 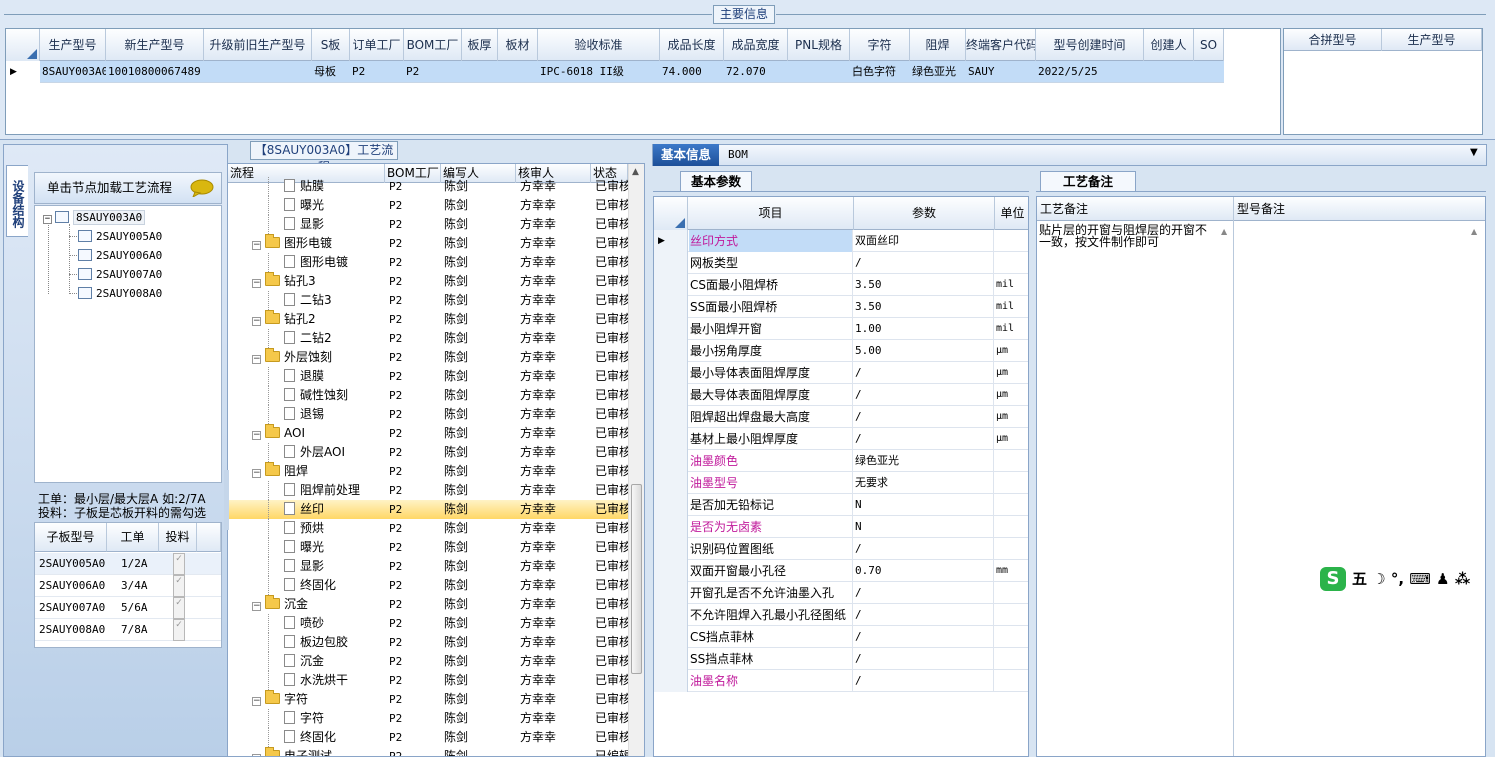 What do you see at coordinates (692, 45) in the screenshot?
I see `main-col-header: 成品长度` at bounding box center [692, 45].